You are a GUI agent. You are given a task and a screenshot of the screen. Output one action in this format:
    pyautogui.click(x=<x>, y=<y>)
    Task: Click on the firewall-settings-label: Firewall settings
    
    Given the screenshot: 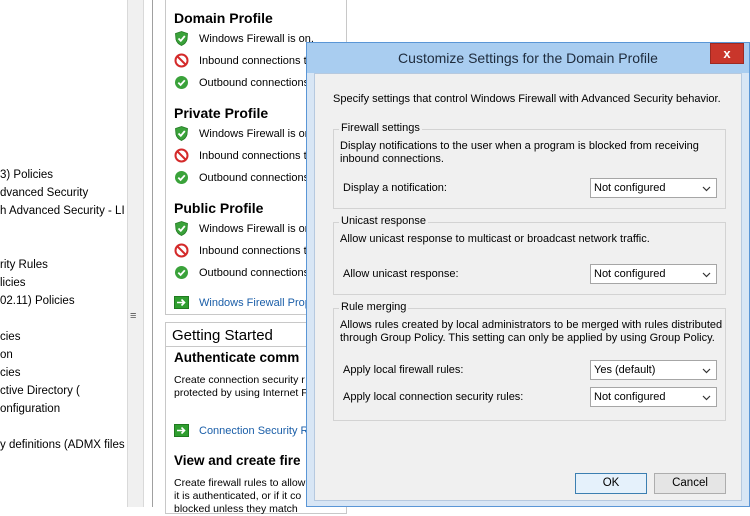 What is the action you would take?
    pyautogui.click(x=380, y=128)
    